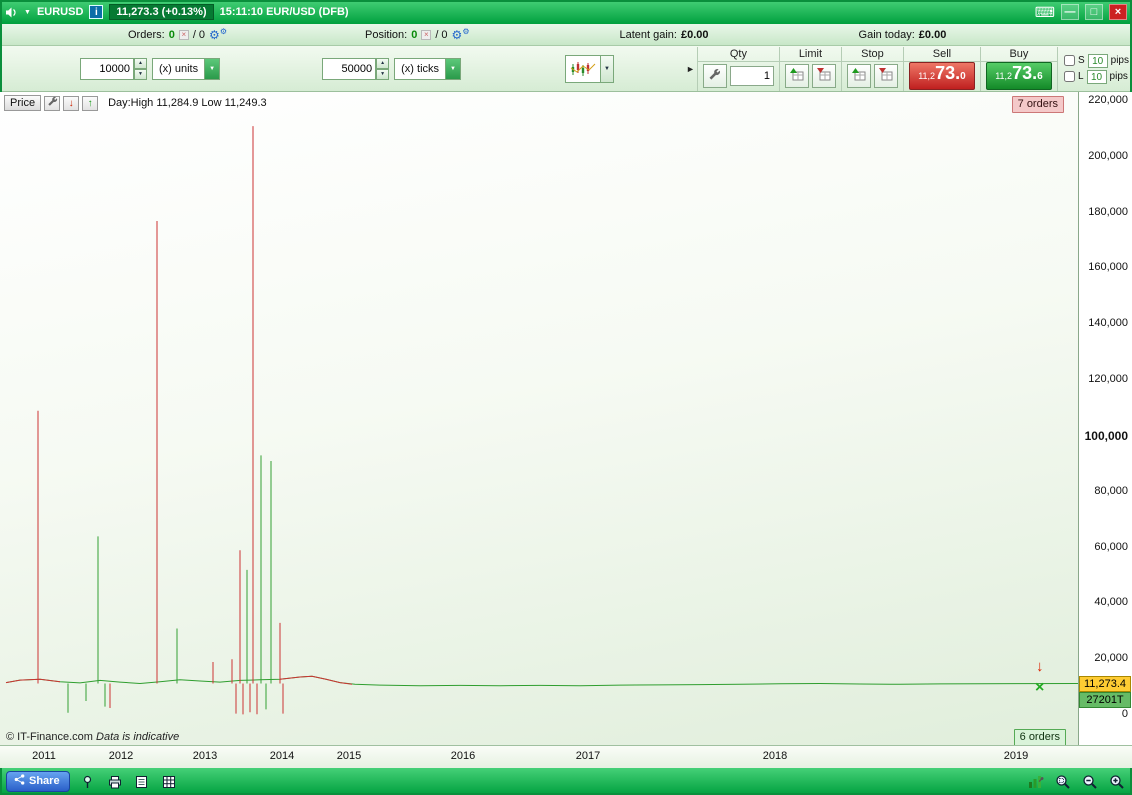  I want to click on stop-column: Stop, so click(871, 68).